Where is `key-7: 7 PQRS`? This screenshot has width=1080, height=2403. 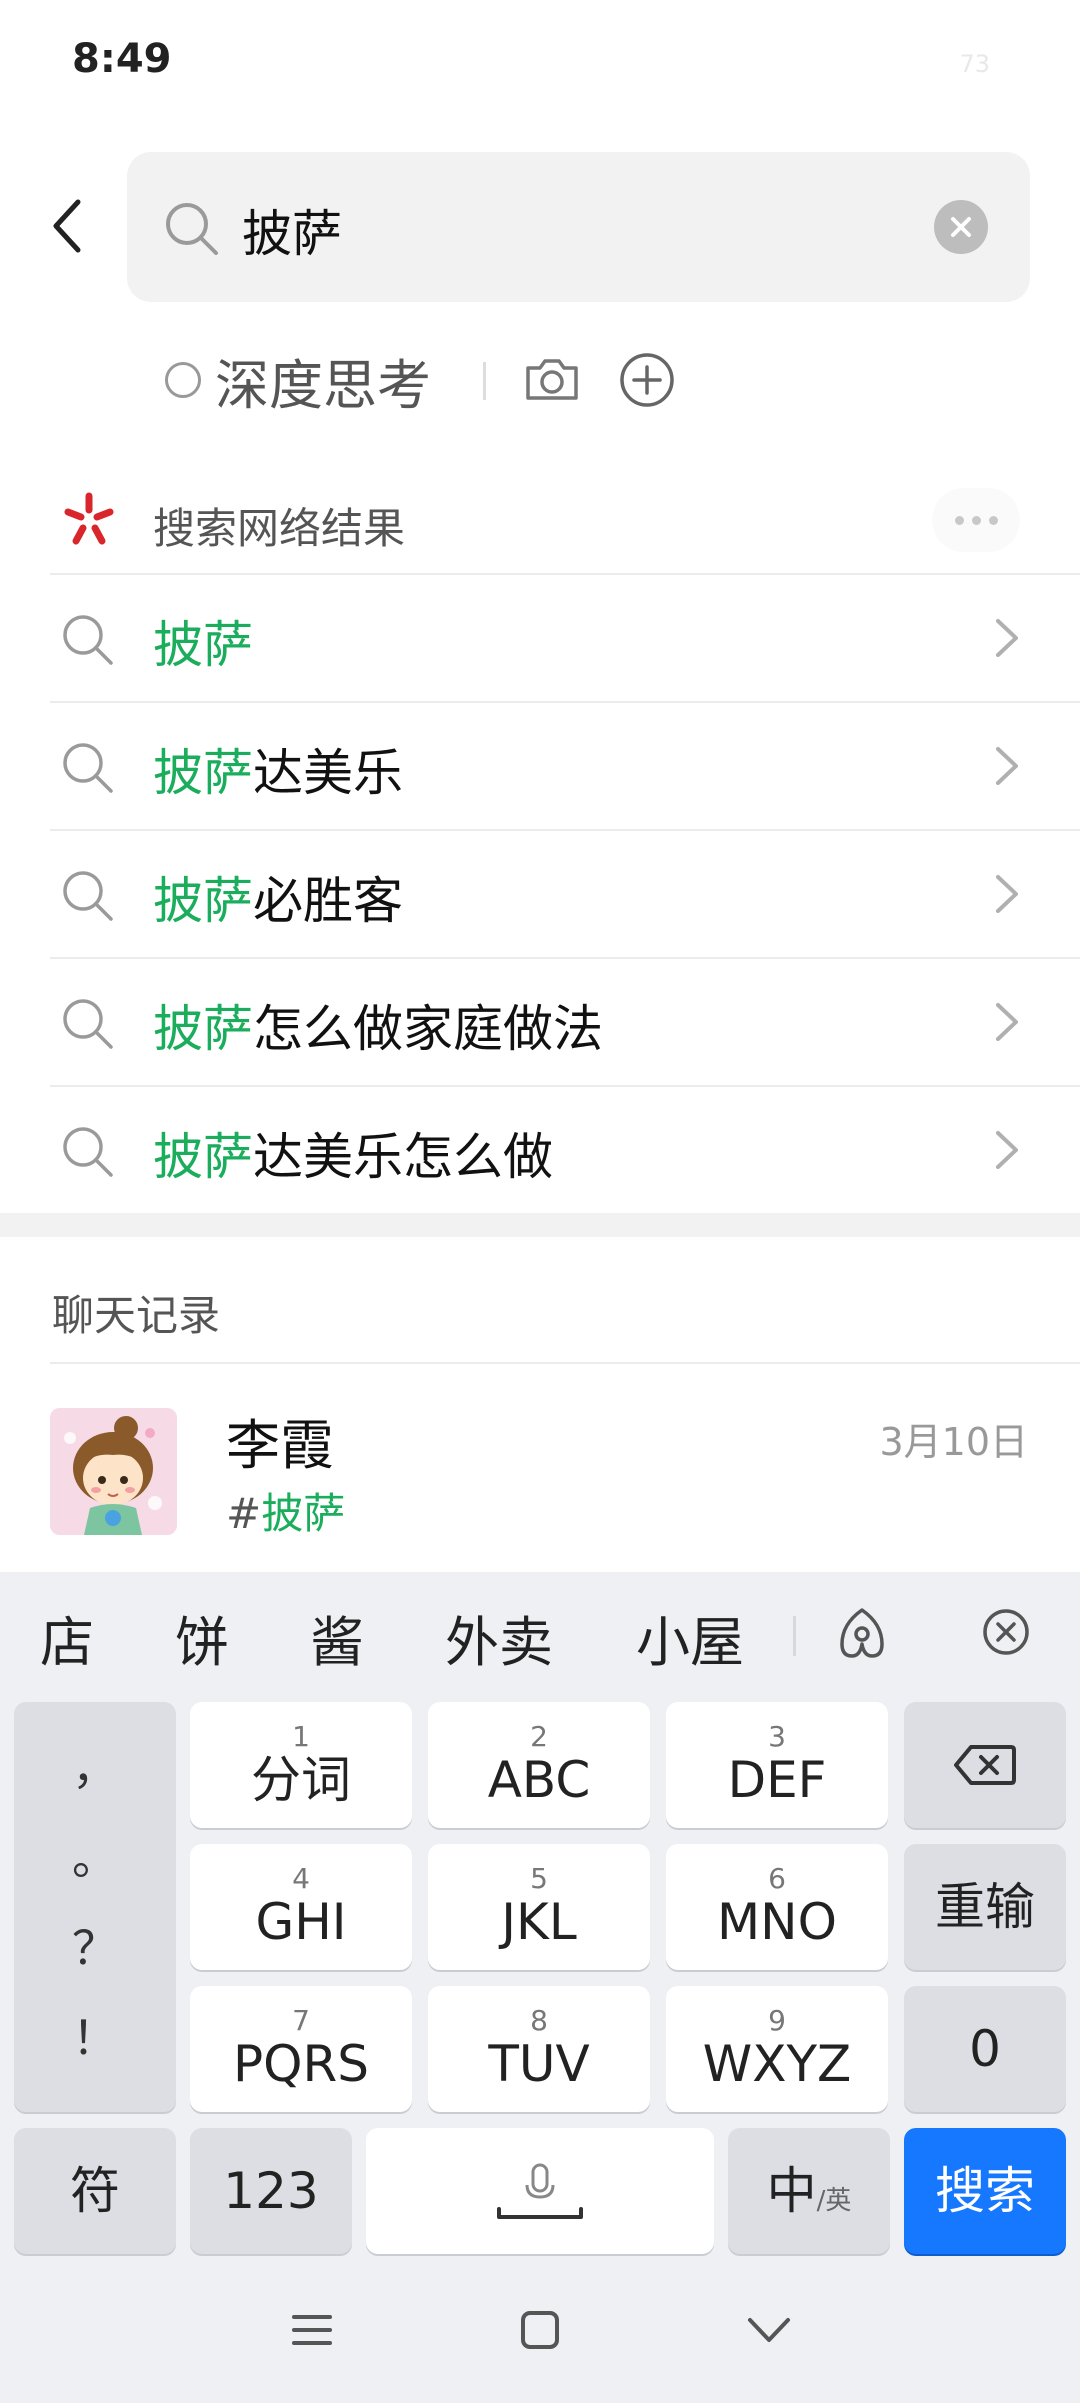 key-7: 7 PQRS is located at coordinates (301, 2049).